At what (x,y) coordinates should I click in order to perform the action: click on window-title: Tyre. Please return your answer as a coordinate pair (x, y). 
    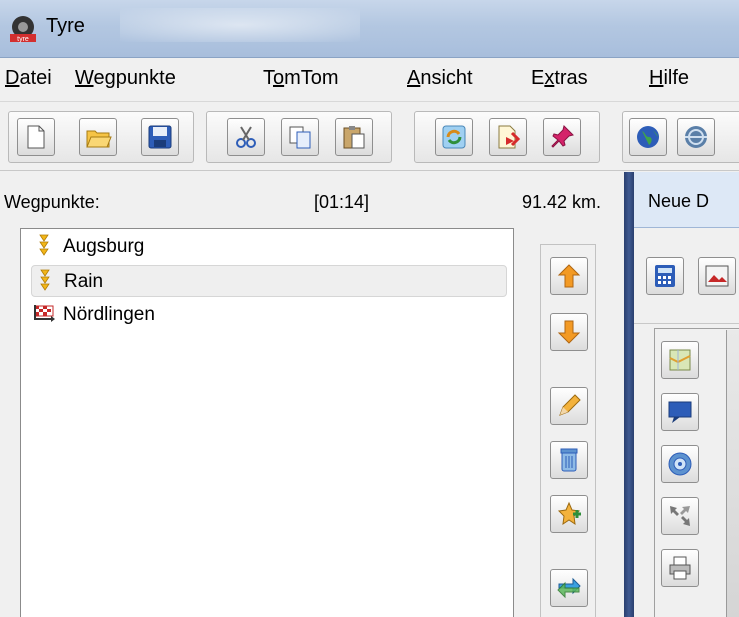
    Looking at the image, I should click on (65, 26).